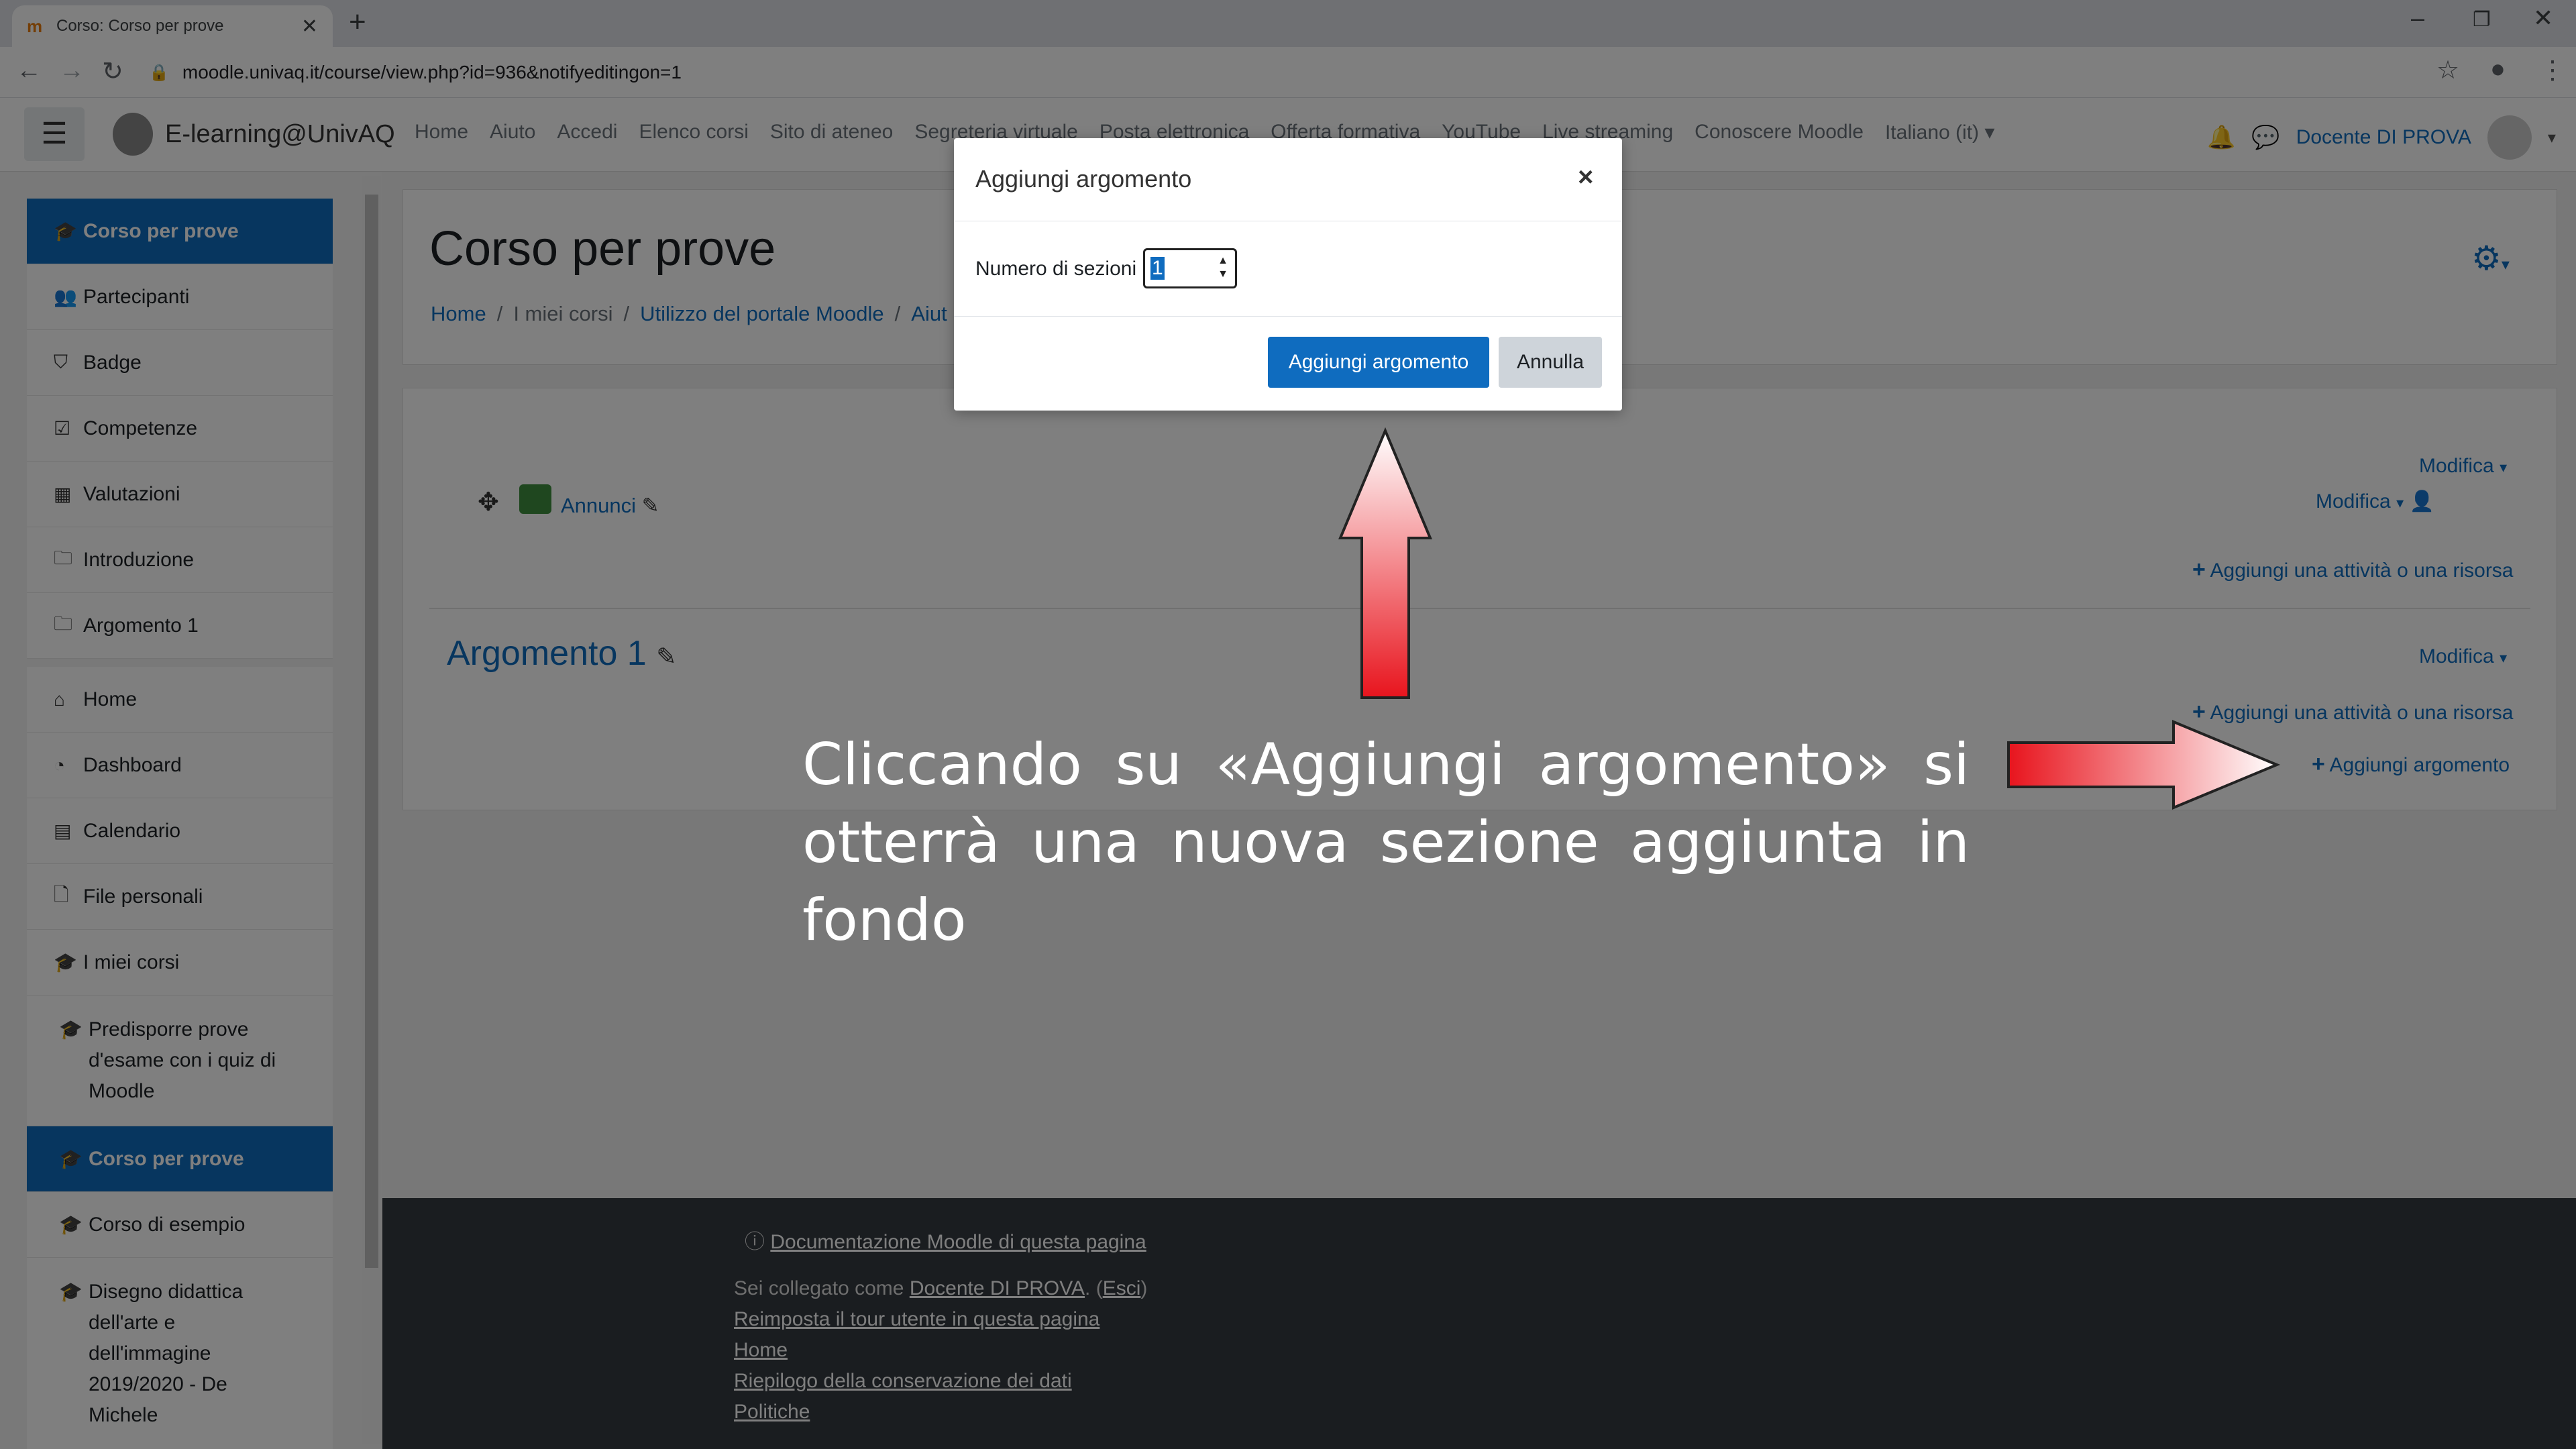  I want to click on cancel-button: Annulla, so click(1550, 362).